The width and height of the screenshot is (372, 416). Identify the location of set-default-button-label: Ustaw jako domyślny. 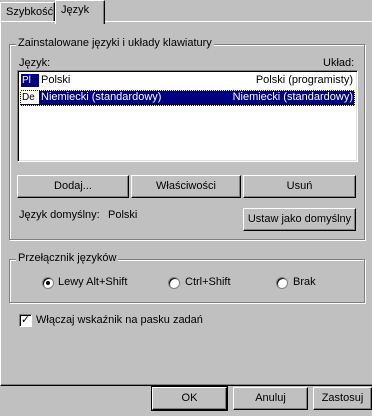
(299, 219).